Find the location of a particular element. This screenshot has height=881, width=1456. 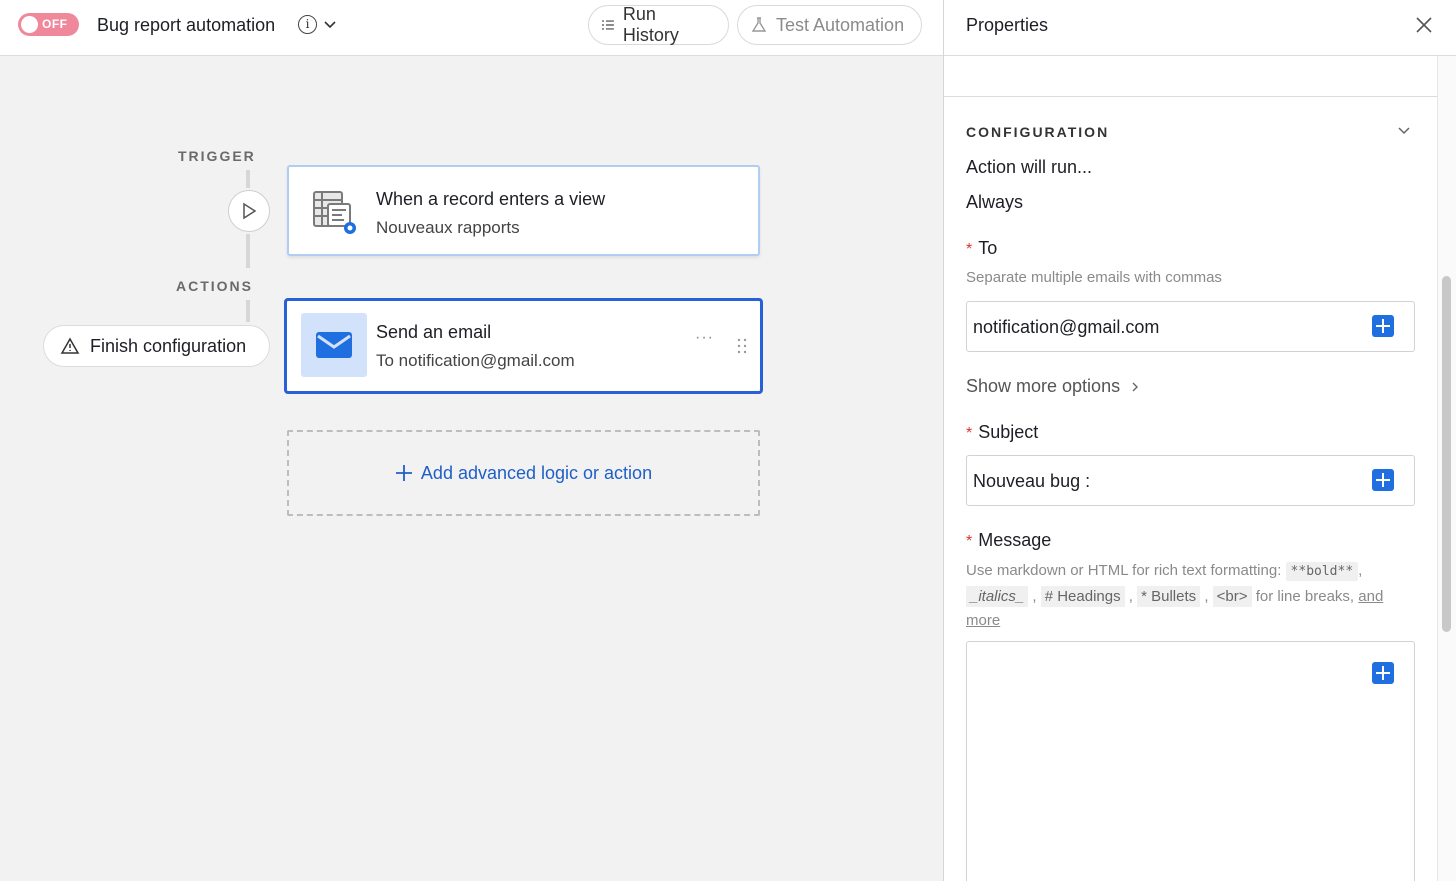

close-icon is located at coordinates (1424, 25).